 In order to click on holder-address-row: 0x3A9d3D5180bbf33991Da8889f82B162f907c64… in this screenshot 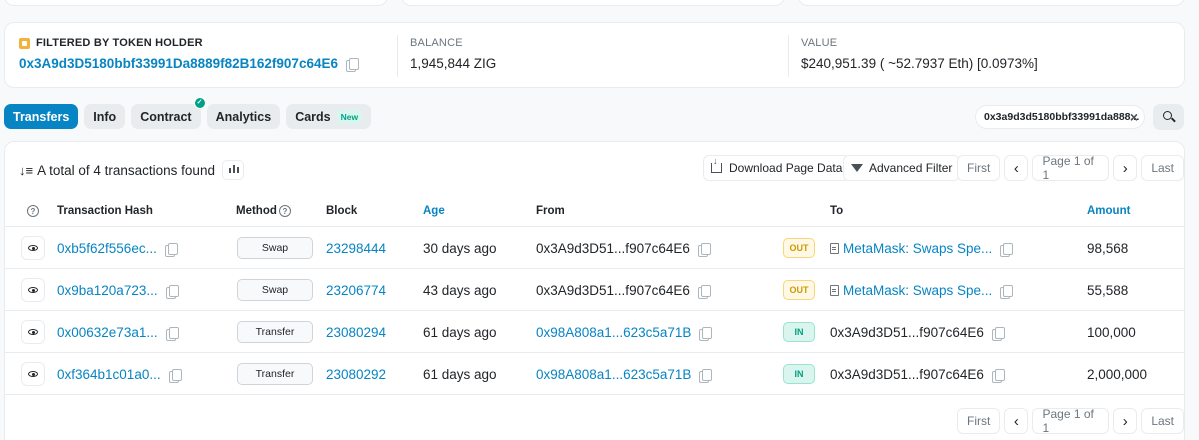, I will do `click(189, 64)`.